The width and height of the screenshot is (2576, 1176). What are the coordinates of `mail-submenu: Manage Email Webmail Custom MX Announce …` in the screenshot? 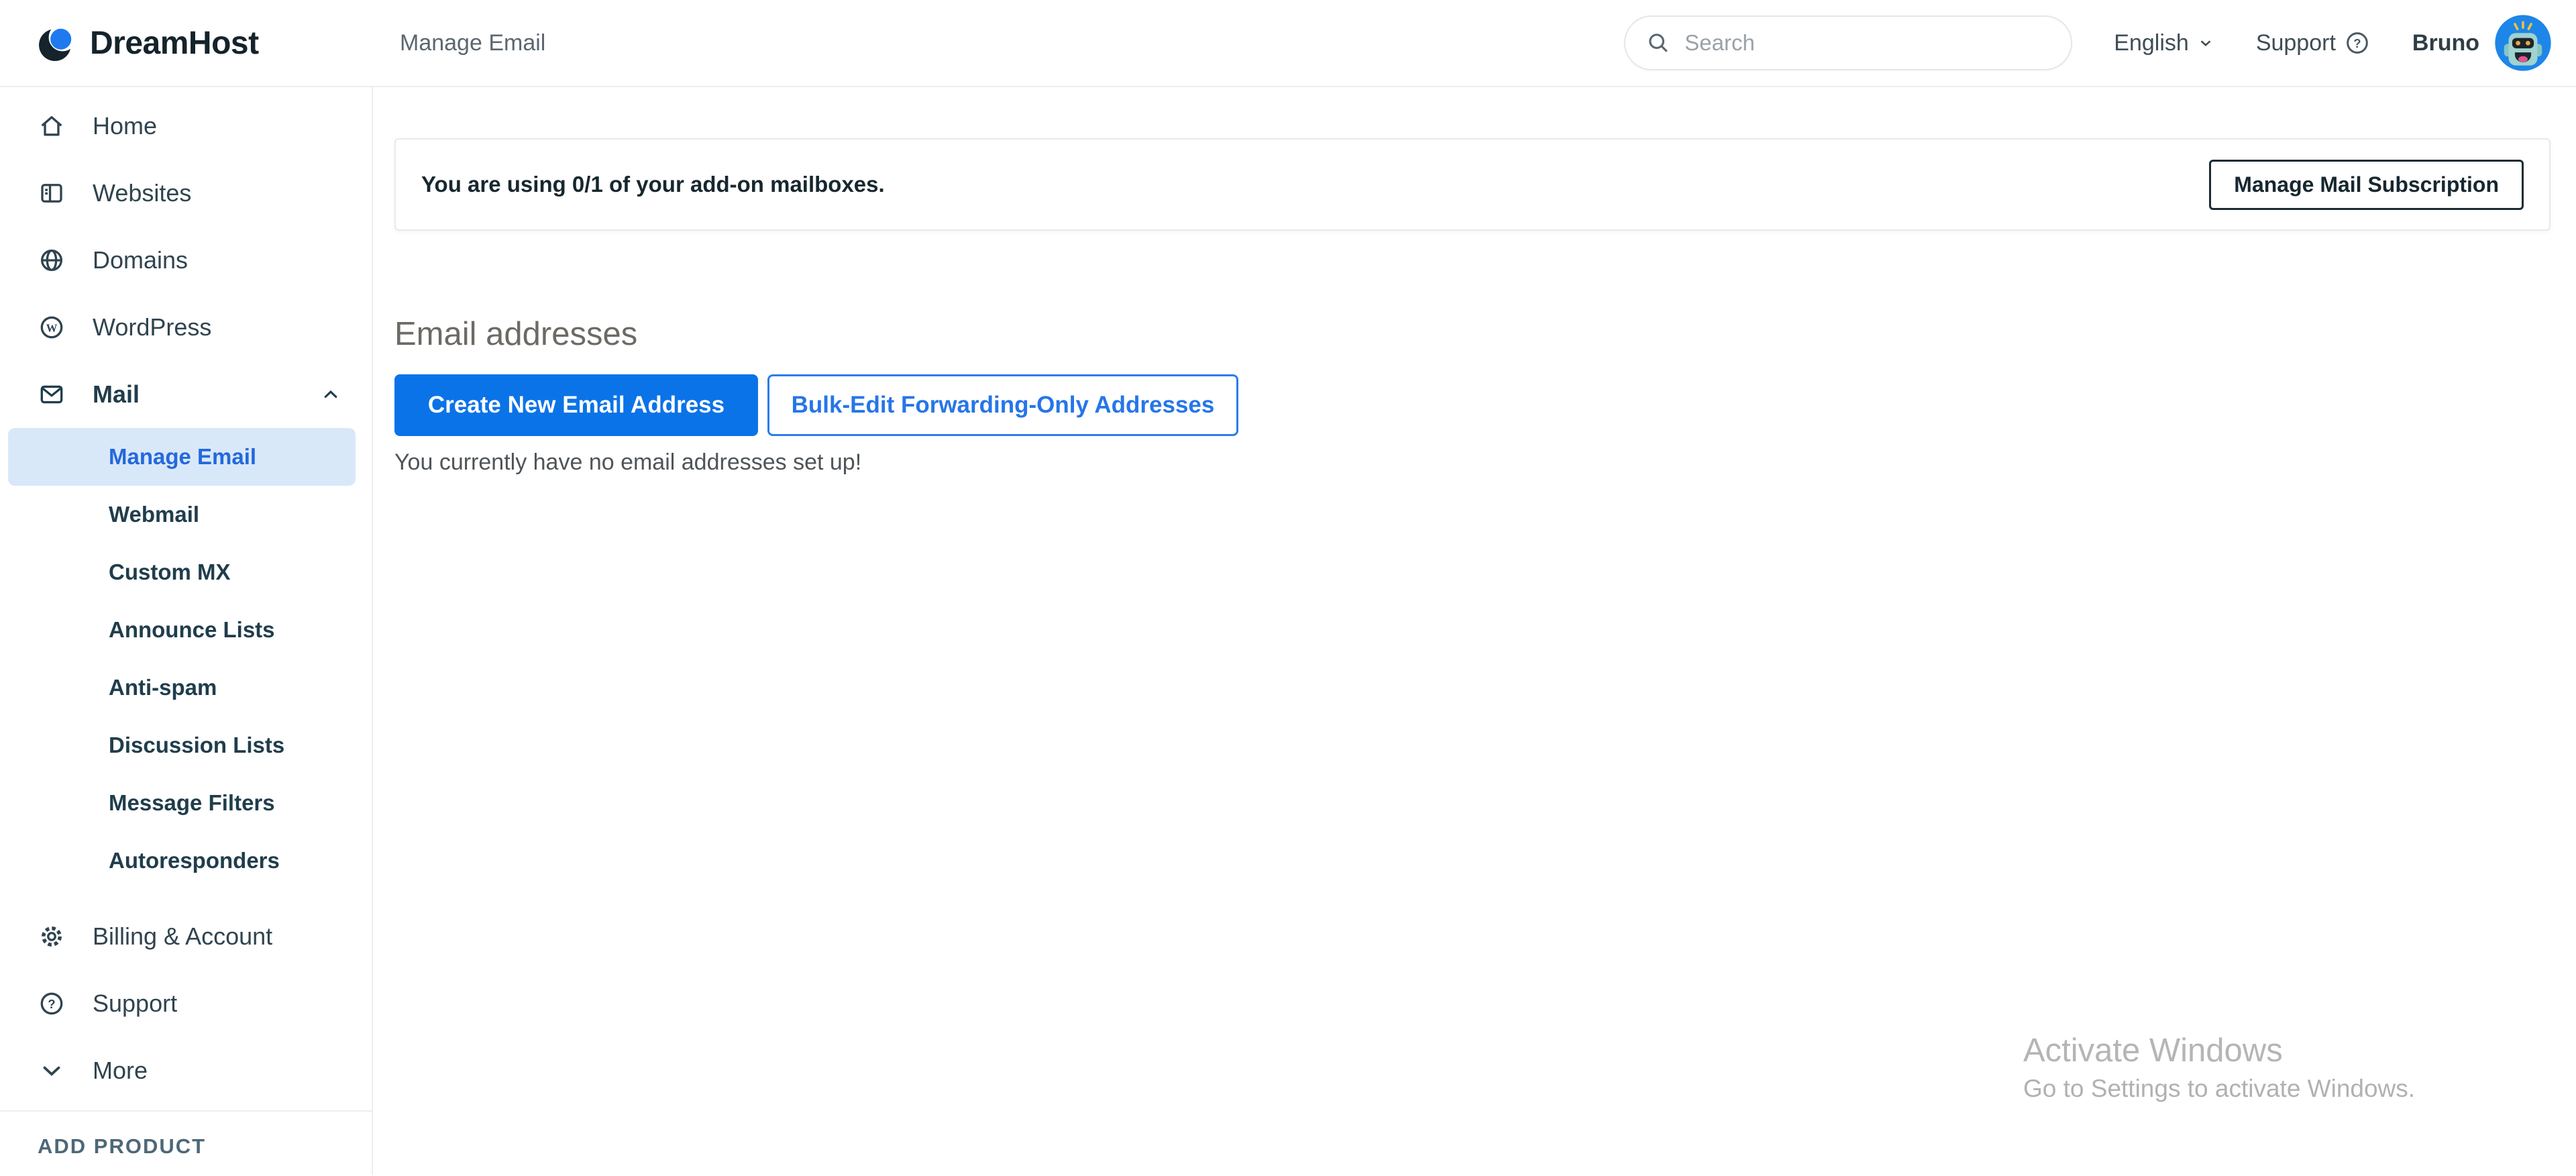 It's located at (186, 659).